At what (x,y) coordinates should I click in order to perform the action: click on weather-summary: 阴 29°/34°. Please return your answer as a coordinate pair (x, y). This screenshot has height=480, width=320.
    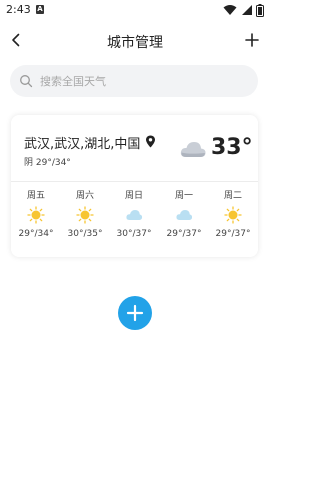
    Looking at the image, I should click on (47, 163).